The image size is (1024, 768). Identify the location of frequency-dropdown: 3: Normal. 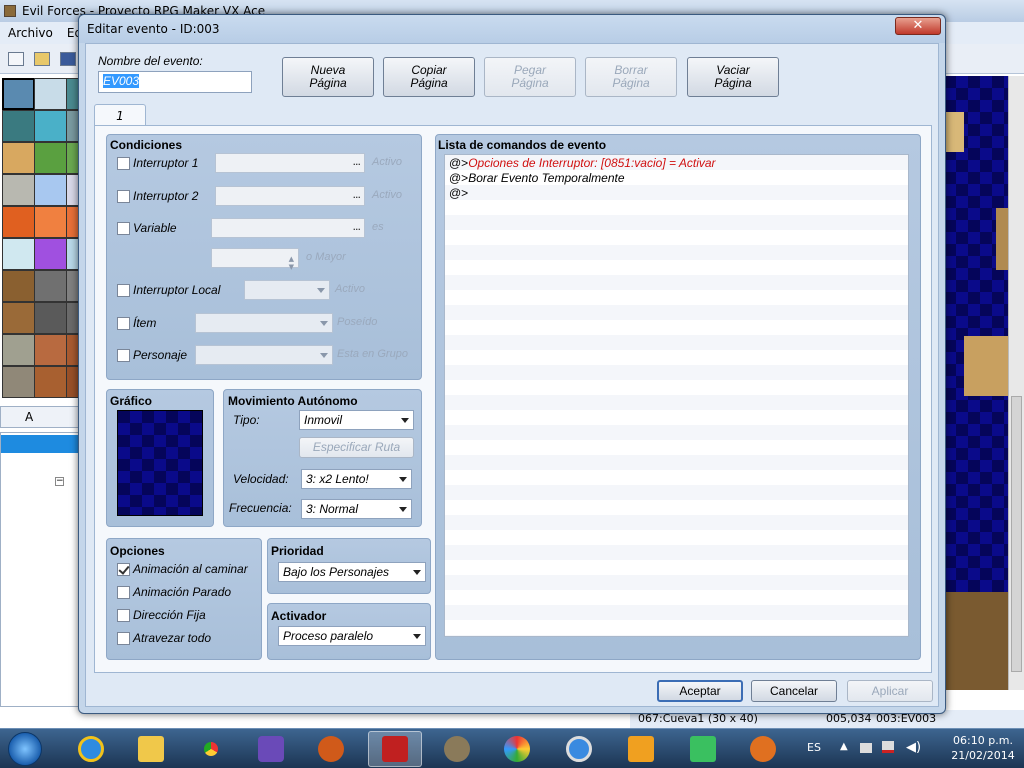
(356, 509).